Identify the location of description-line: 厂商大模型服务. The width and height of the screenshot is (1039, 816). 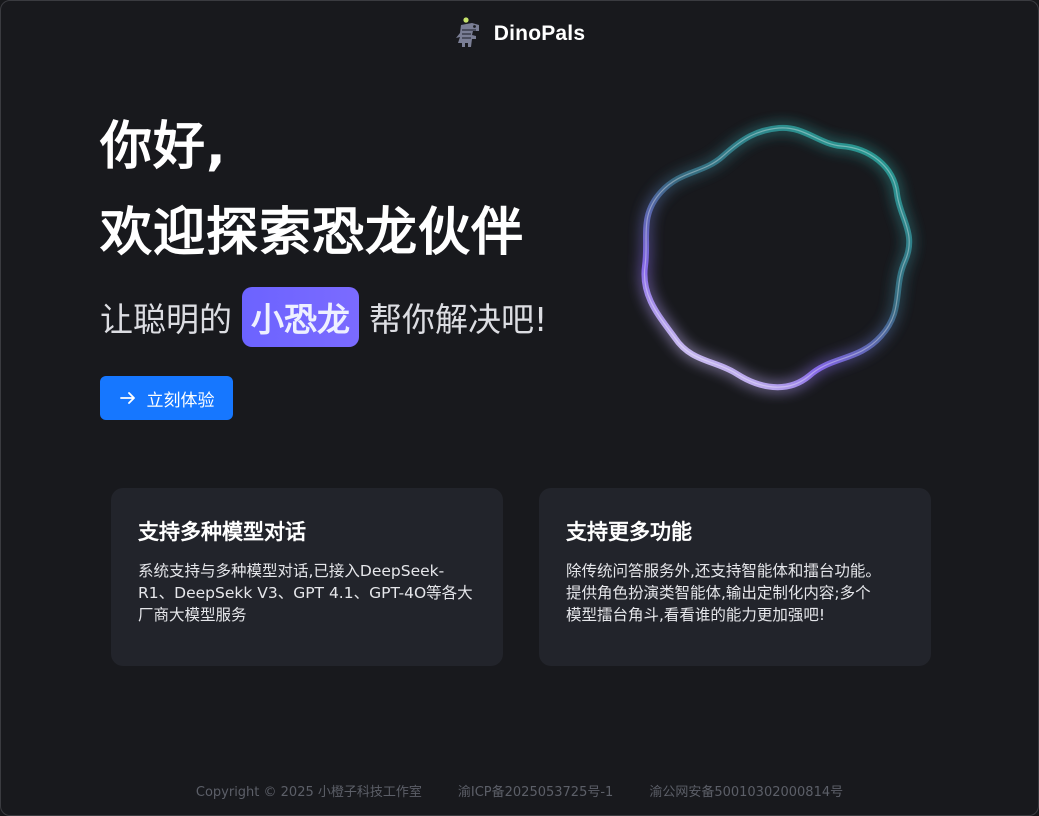
(192, 615).